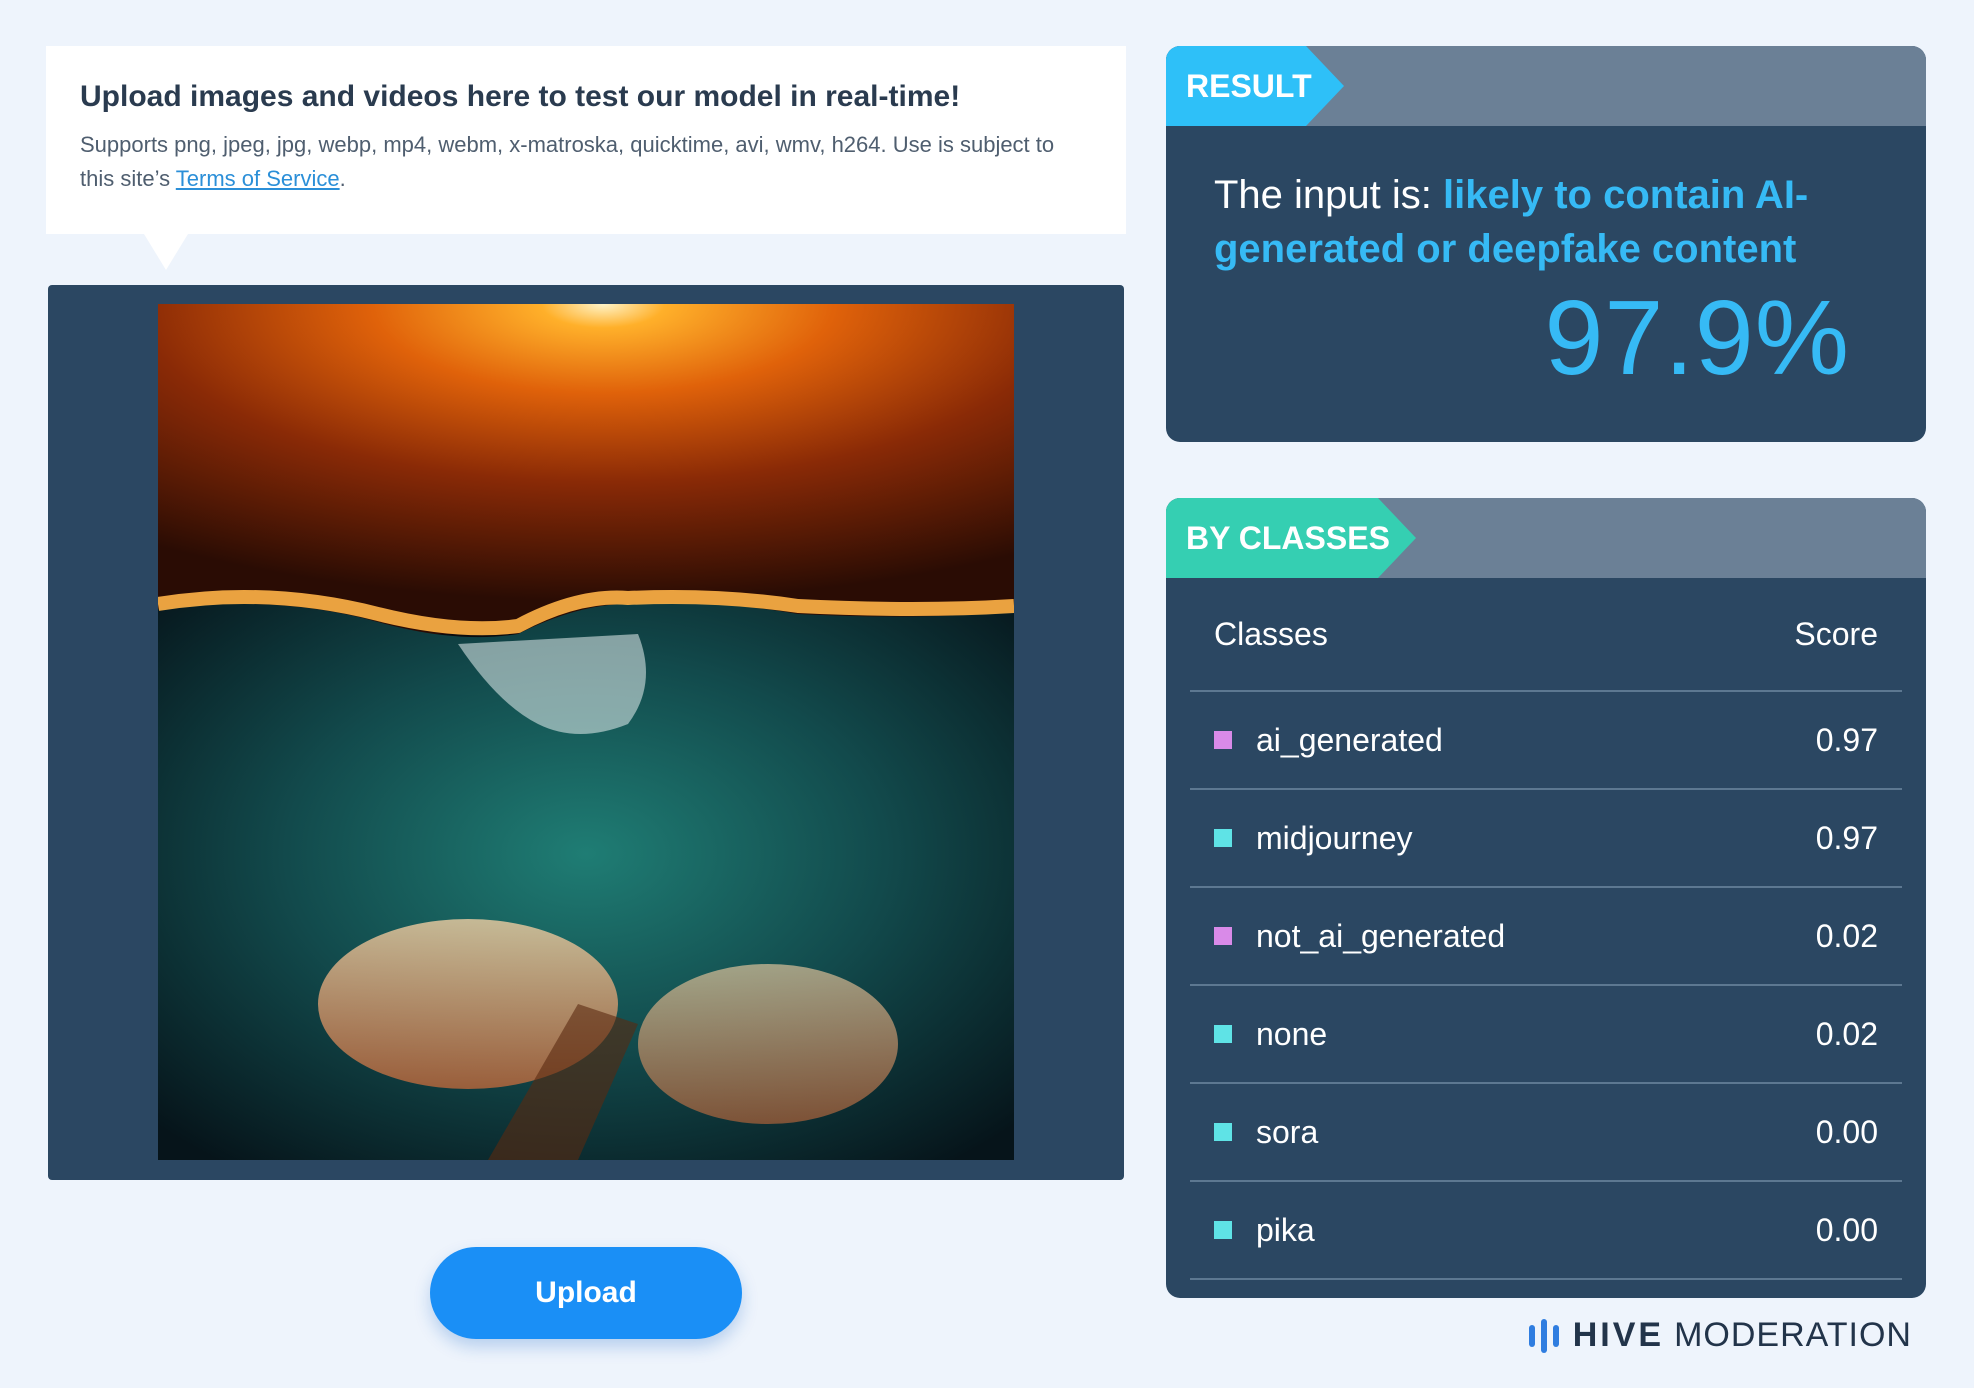 This screenshot has height=1388, width=1974. Describe the element at coordinates (1292, 1033) in the screenshot. I see `class-name: none` at that location.